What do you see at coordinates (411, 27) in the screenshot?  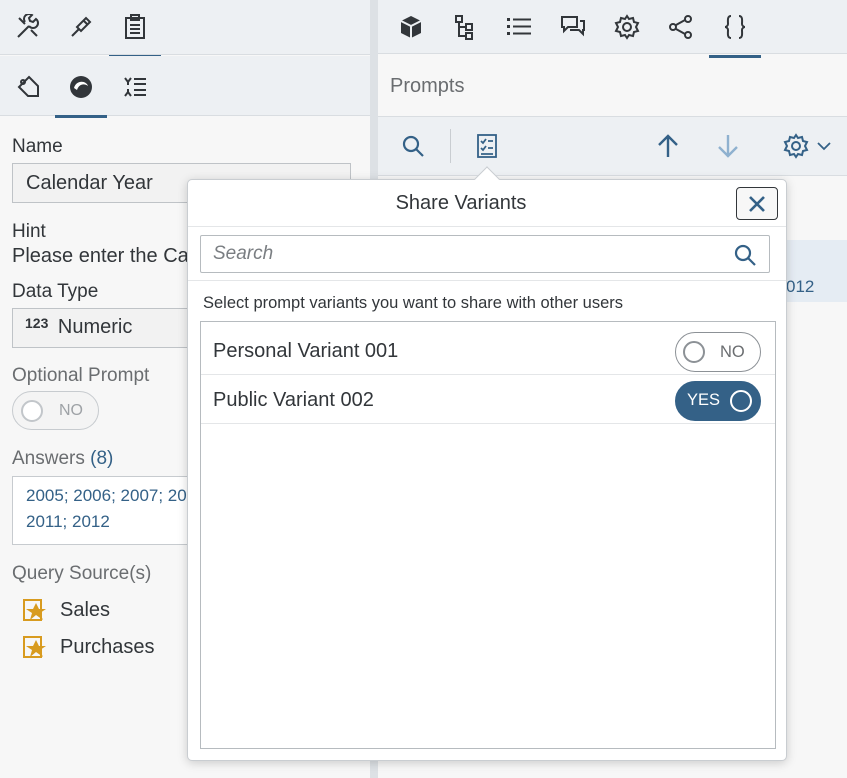 I see `cube-icon` at bounding box center [411, 27].